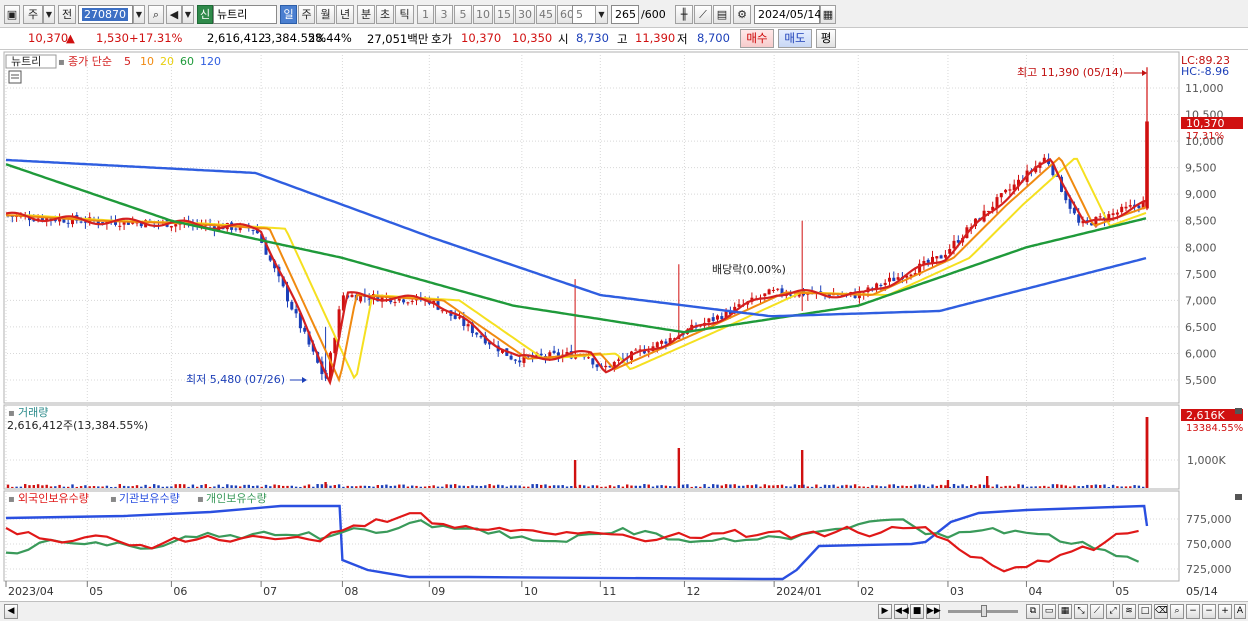 This screenshot has height=621, width=1248. What do you see at coordinates (828, 14) in the screenshot?
I see `calendar-icon: ▦` at bounding box center [828, 14].